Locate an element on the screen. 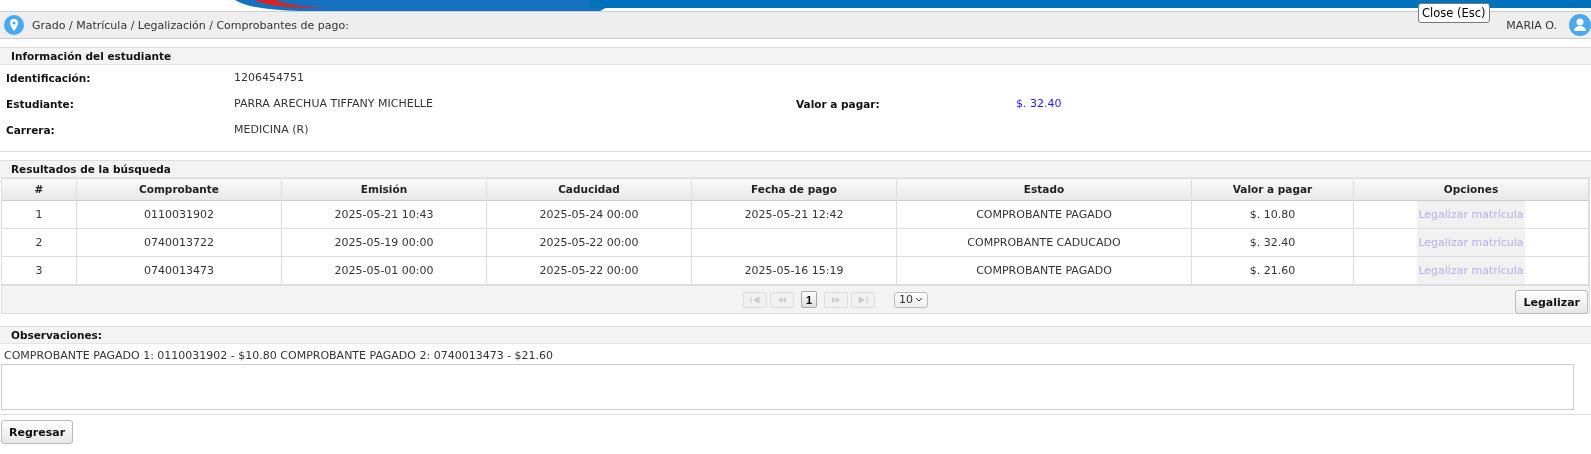 The height and width of the screenshot is (454, 1591). column-header: Fecha de pago is located at coordinates (794, 190).